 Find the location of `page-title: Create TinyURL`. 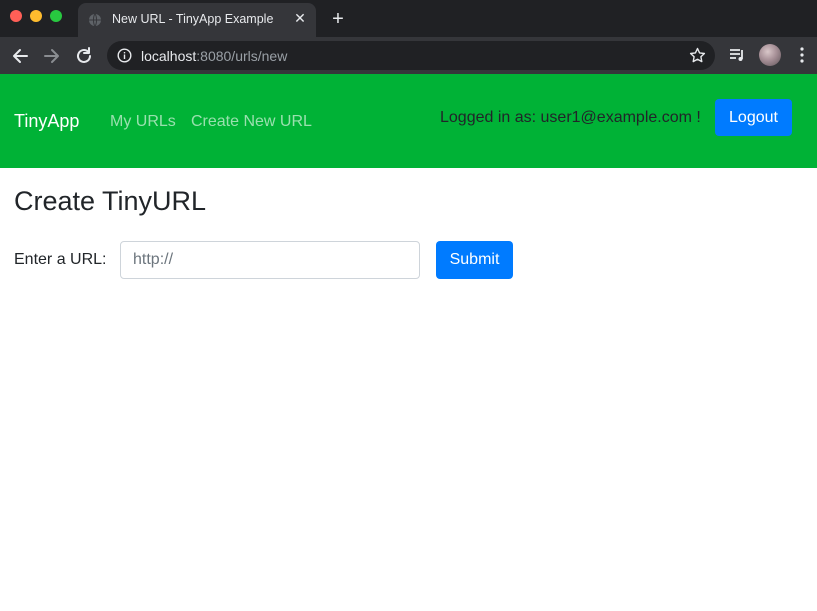

page-title: Create TinyURL is located at coordinates (110, 201).